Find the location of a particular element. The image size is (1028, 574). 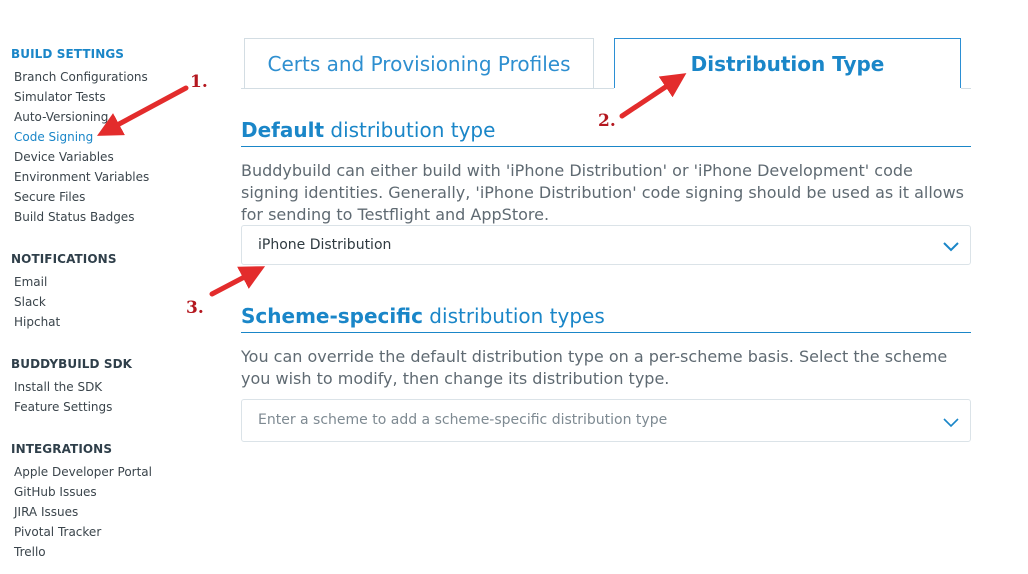

sidebar-item-slack: Slack is located at coordinates (30, 302).